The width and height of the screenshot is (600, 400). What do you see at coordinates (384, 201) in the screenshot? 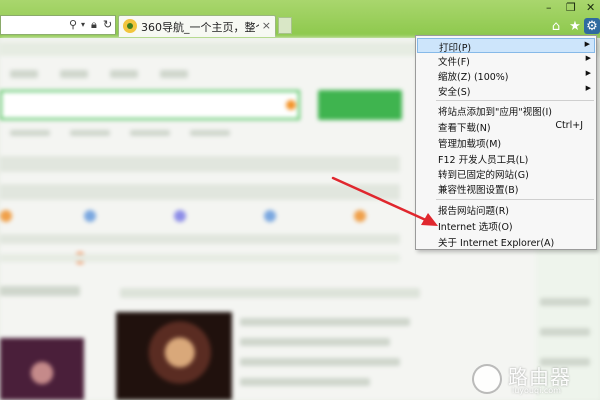
I see `annotation-arrow-icon` at bounding box center [384, 201].